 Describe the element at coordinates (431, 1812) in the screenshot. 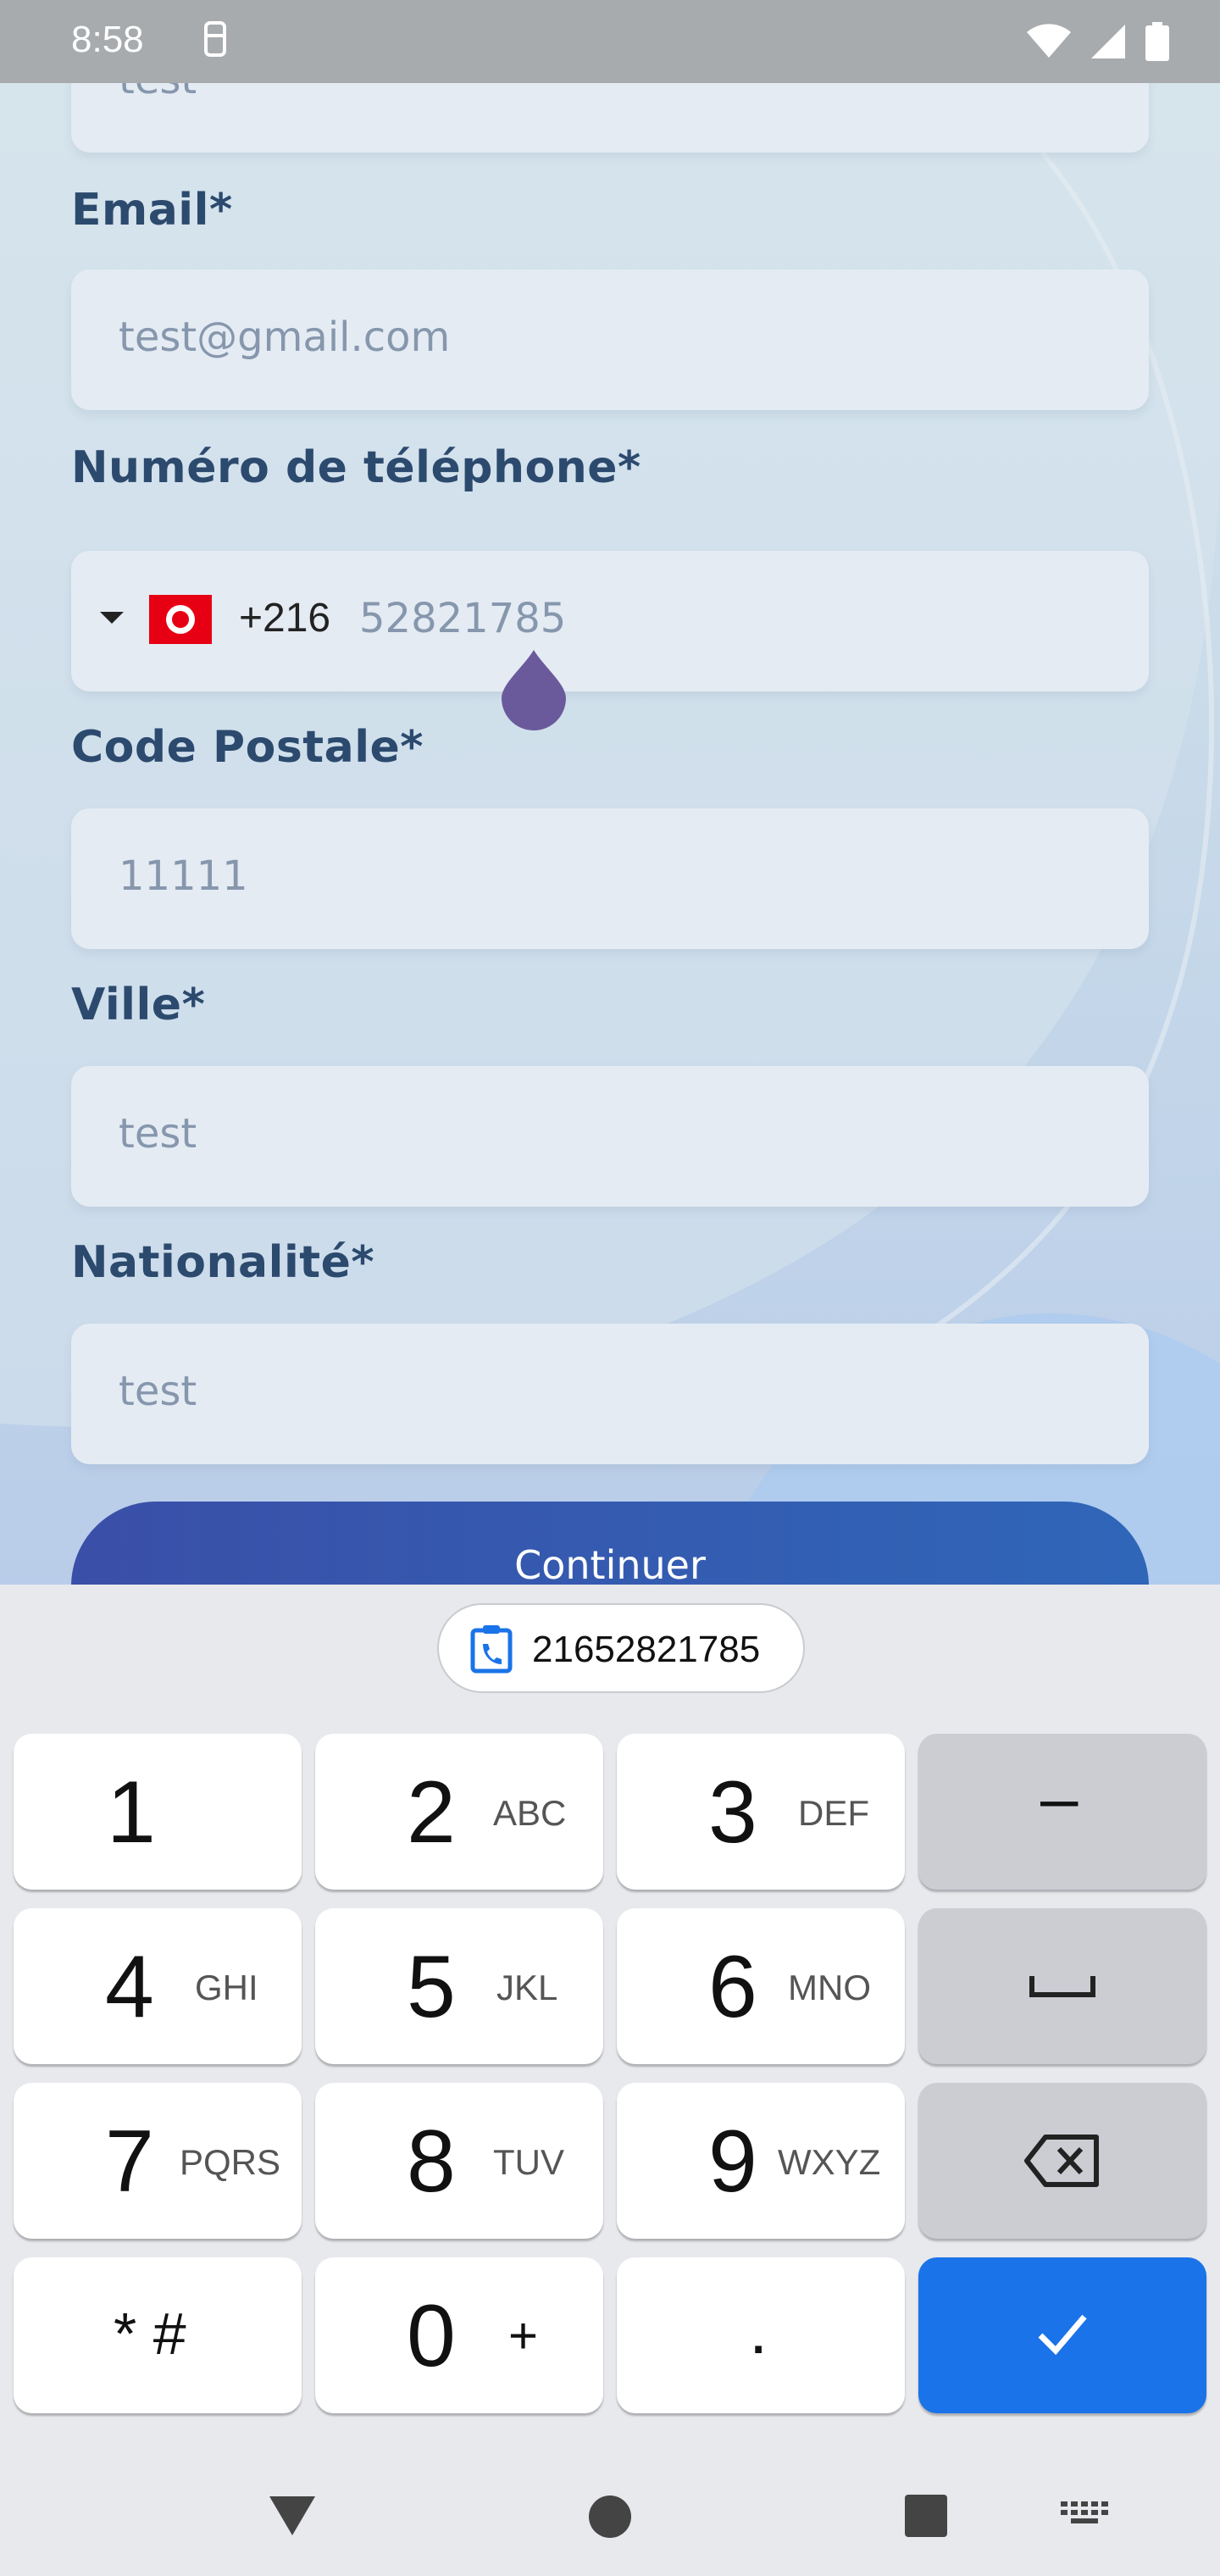

I see `key-digit: 2` at that location.